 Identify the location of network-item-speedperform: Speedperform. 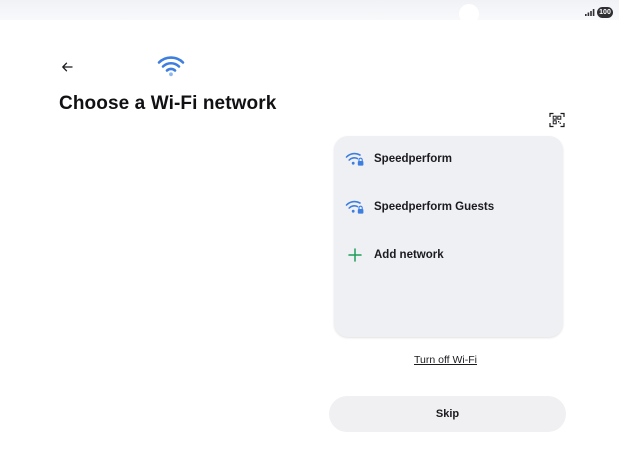
(449, 159).